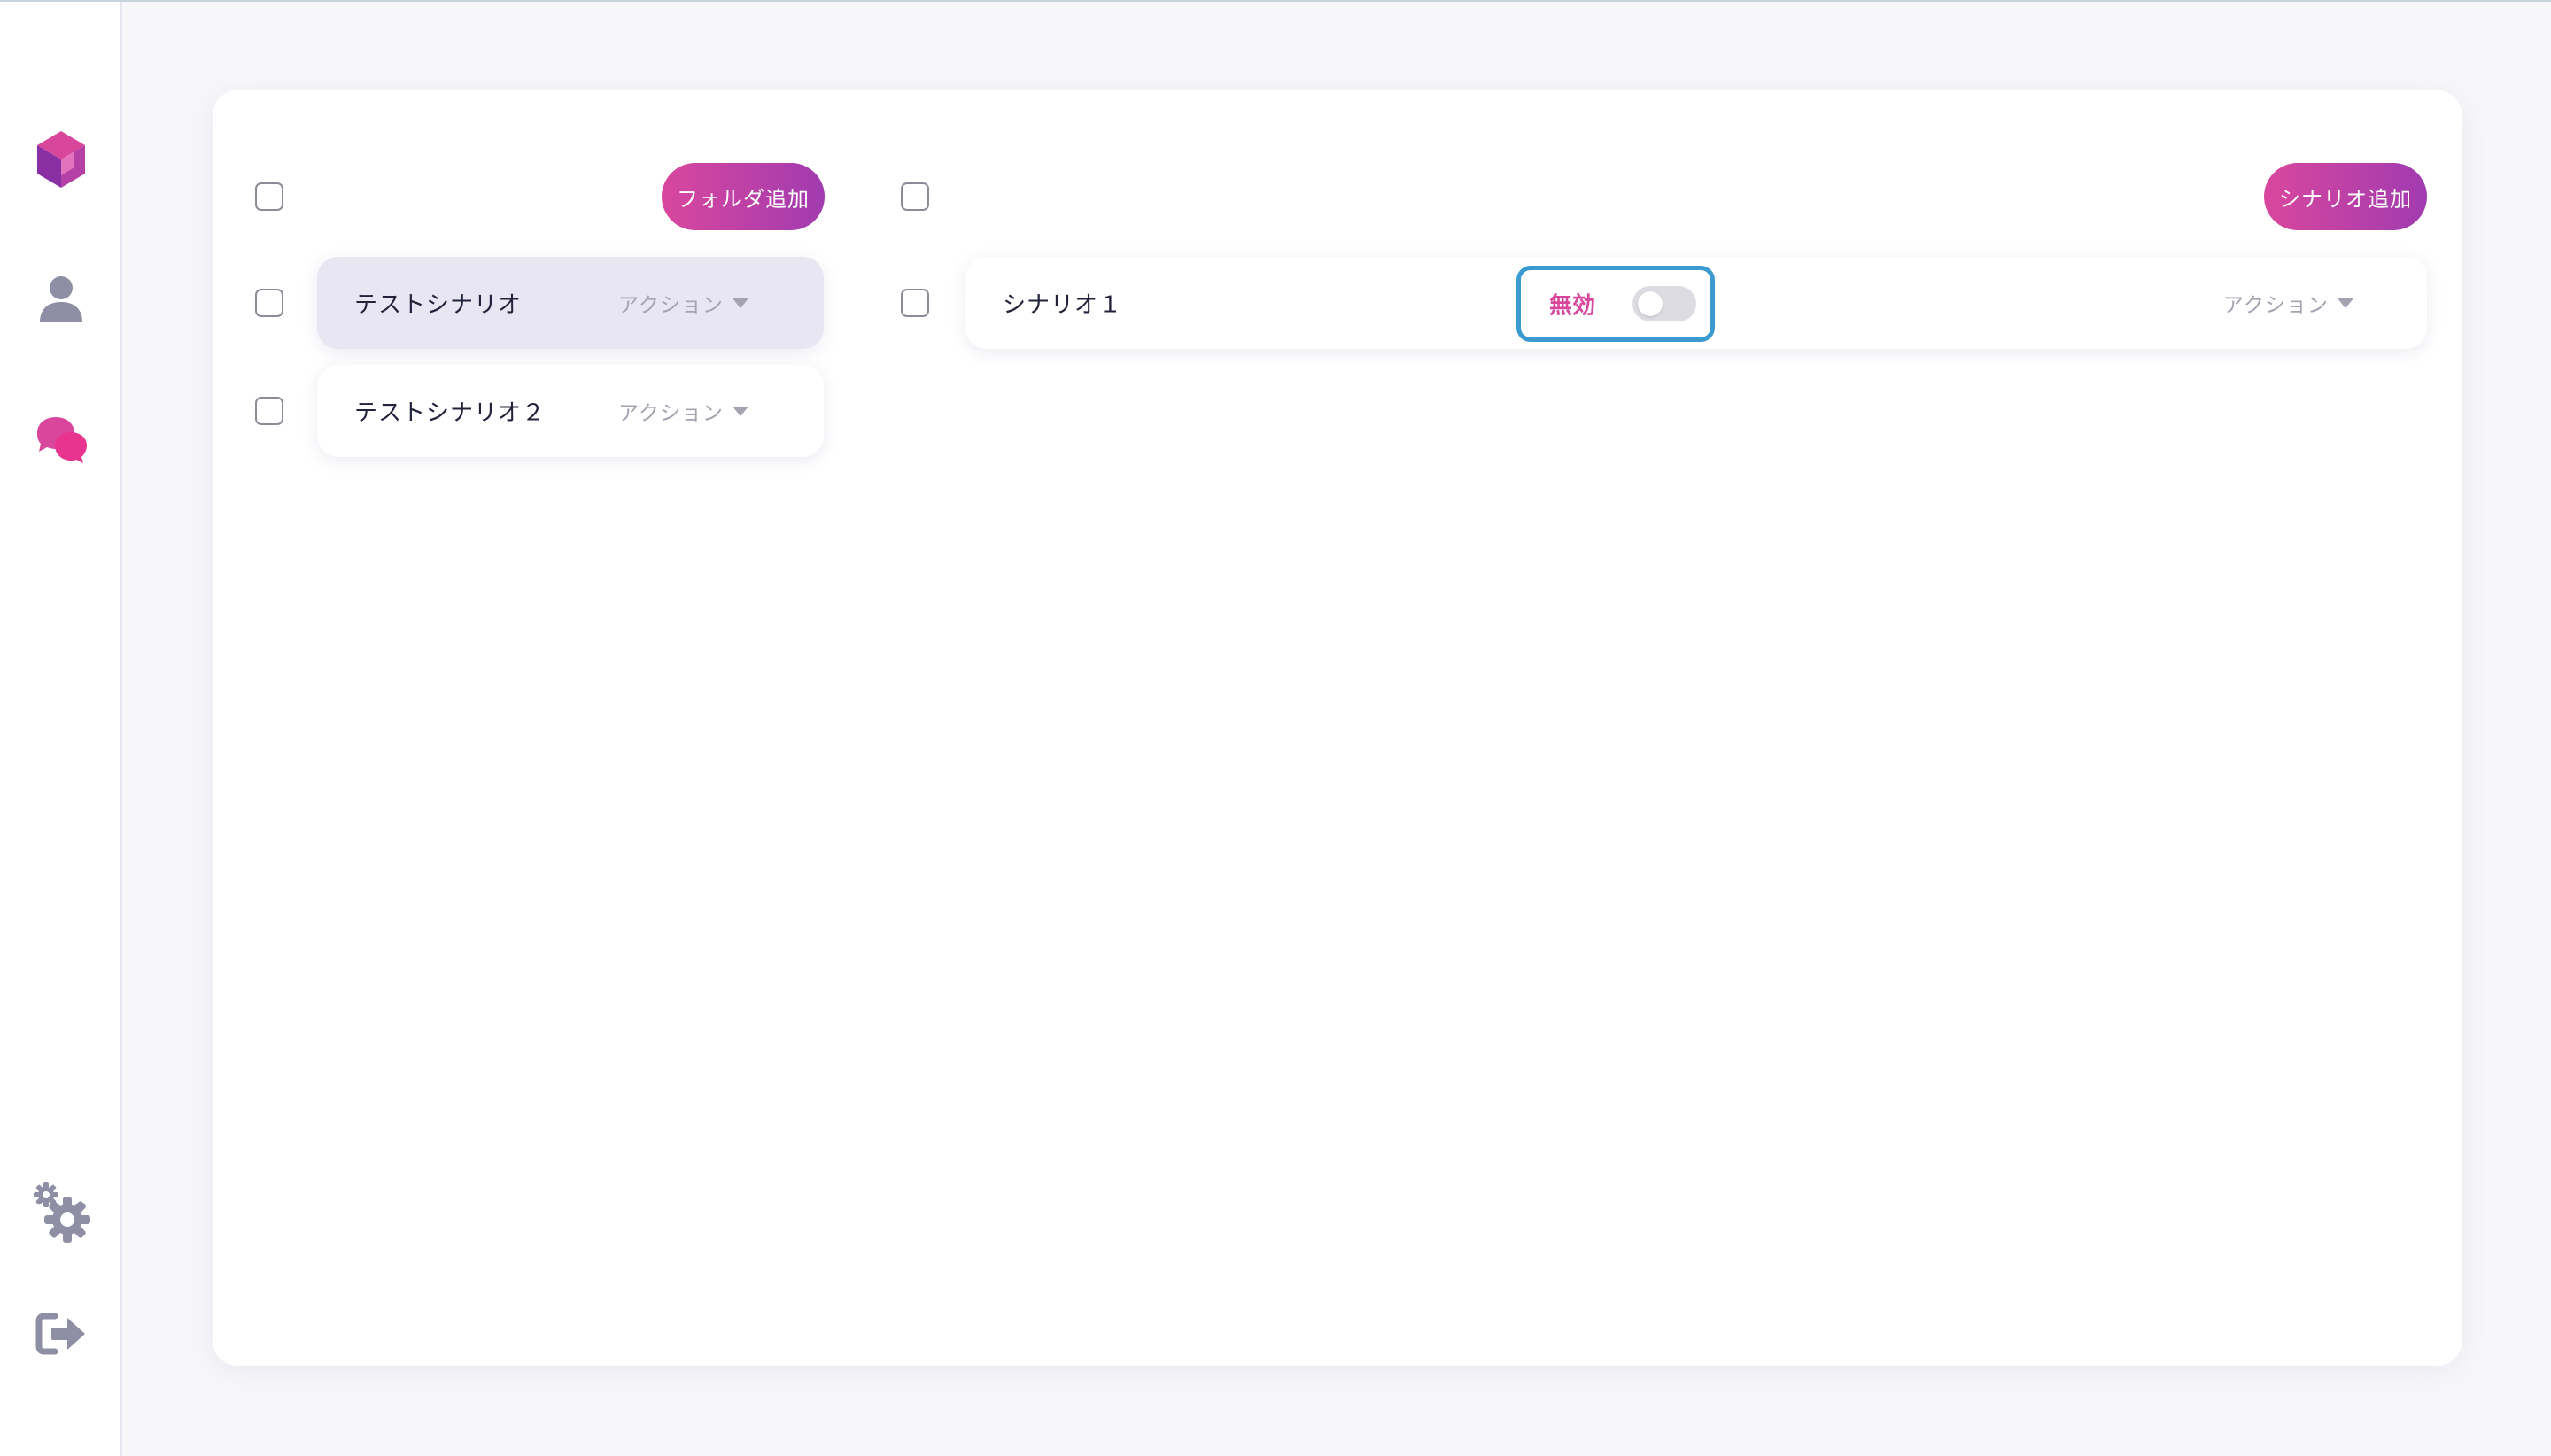  What do you see at coordinates (1572, 306) in the screenshot?
I see `status-label: 無効` at bounding box center [1572, 306].